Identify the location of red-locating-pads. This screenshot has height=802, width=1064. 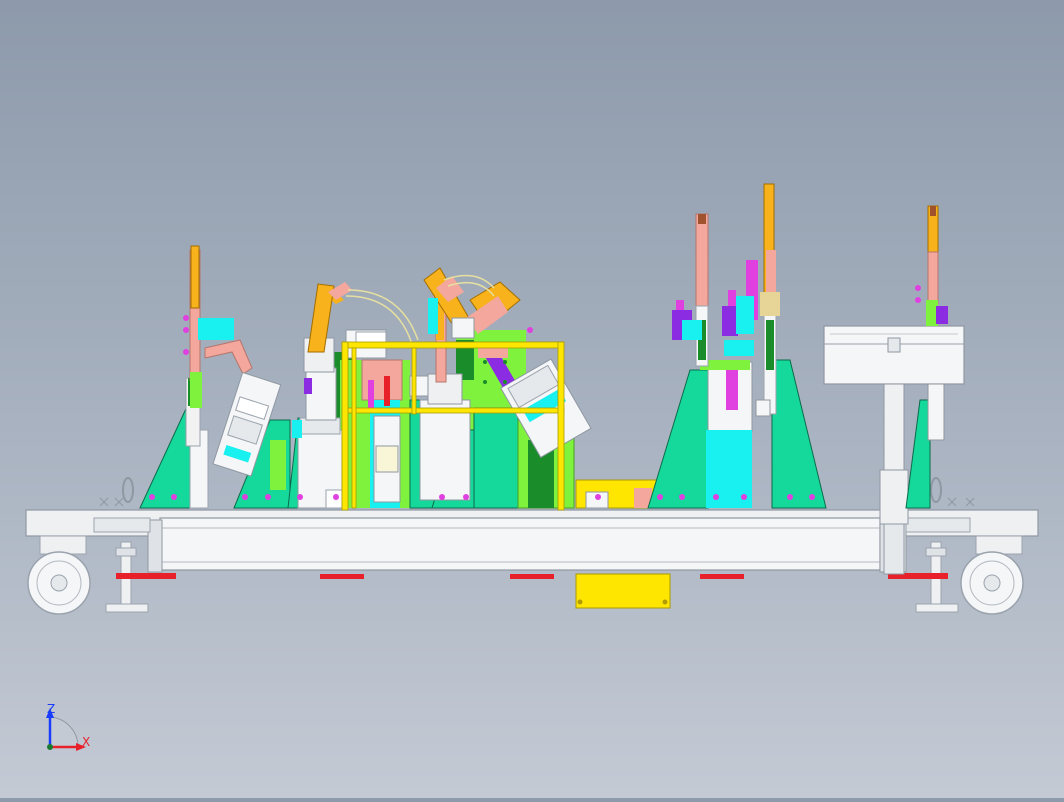
(532, 576).